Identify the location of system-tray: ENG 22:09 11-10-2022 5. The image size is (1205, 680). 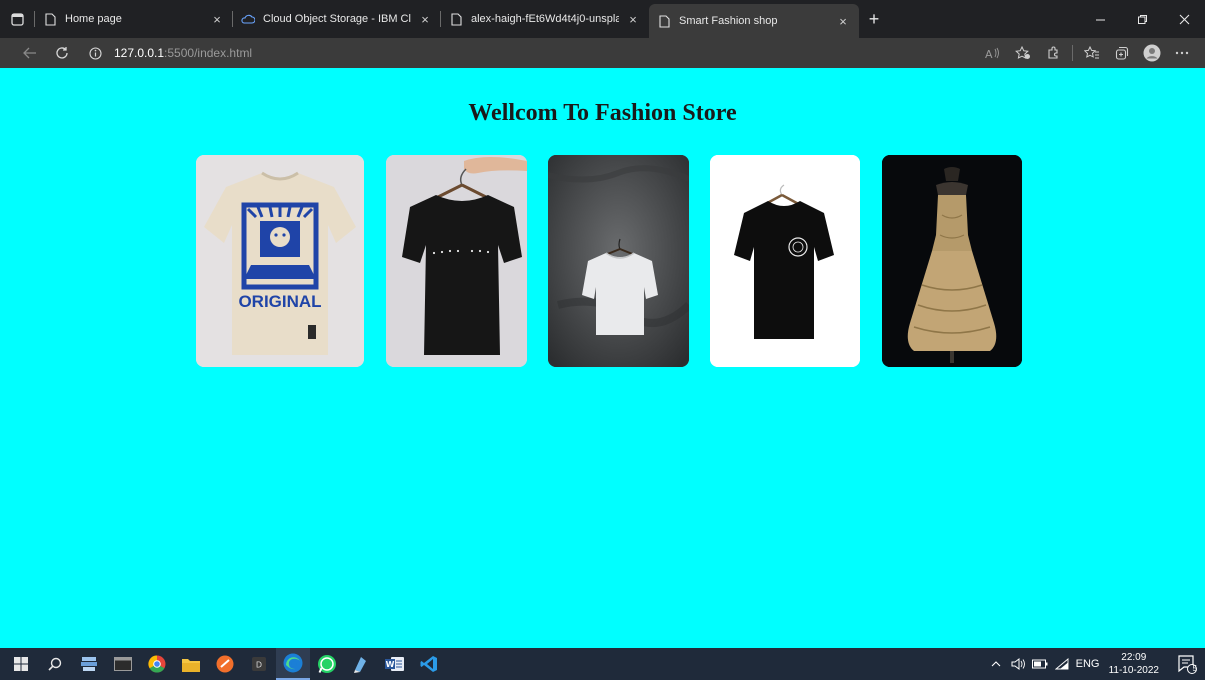
(1095, 664).